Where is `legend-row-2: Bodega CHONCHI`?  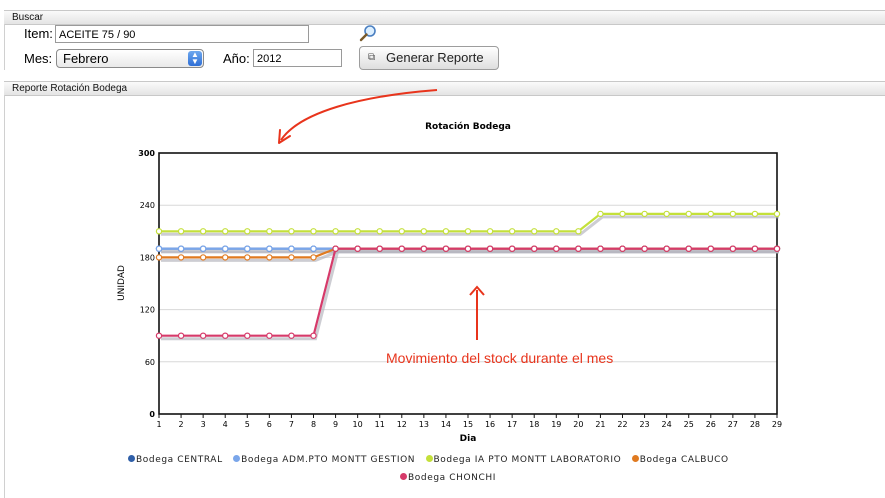 legend-row-2: Bodega CHONCHI is located at coordinates (448, 478).